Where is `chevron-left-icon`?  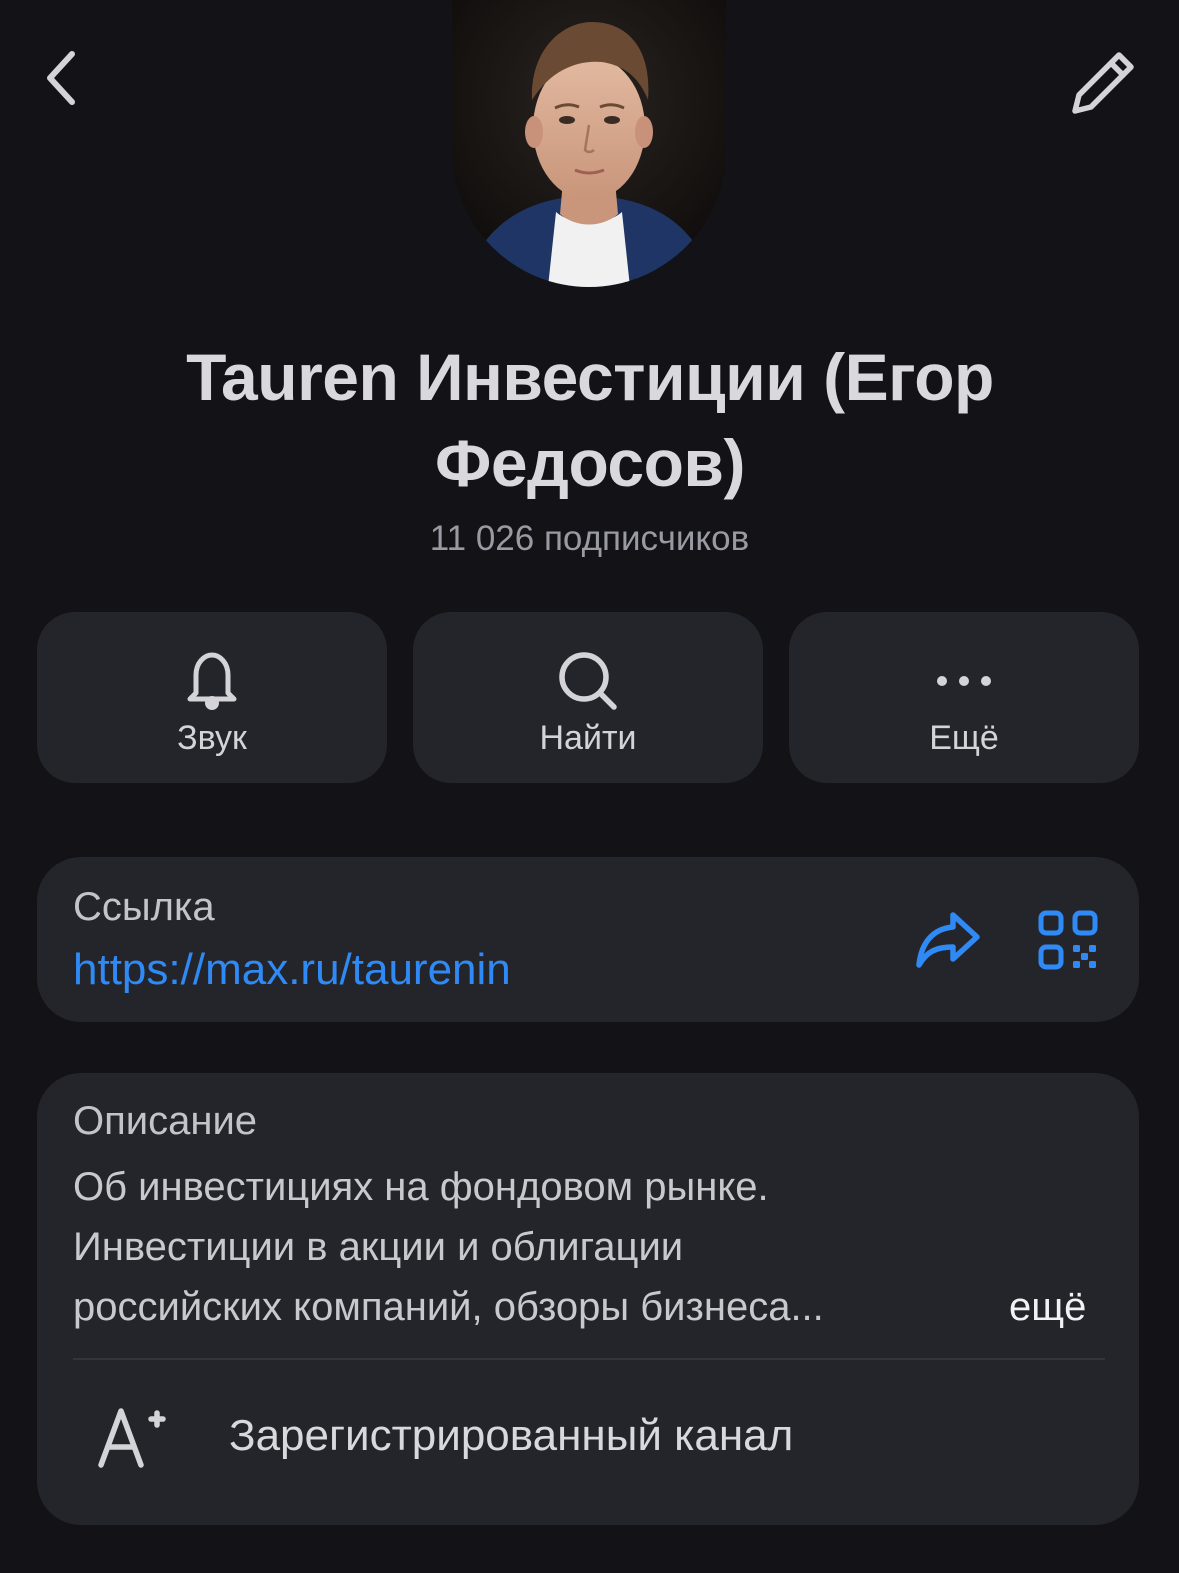
chevron-left-icon is located at coordinates (61, 78).